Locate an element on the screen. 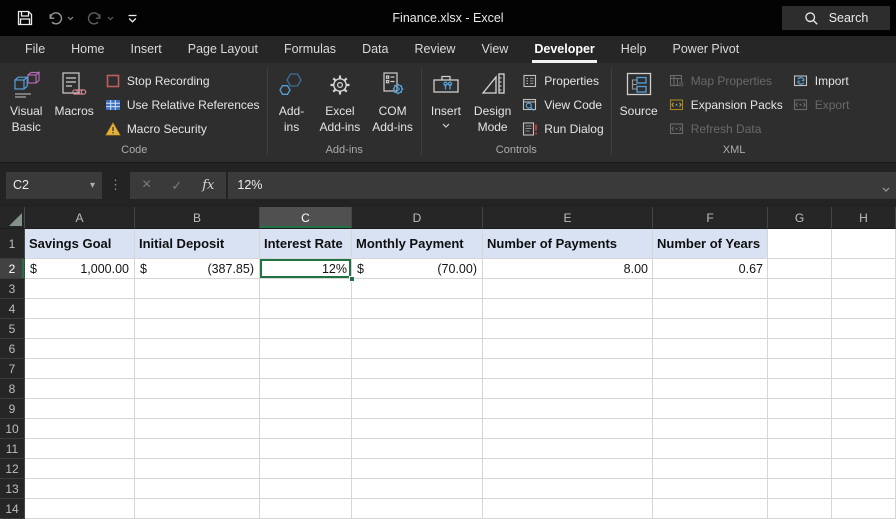 Image resolution: width=896 pixels, height=519 pixels. tab-file: File is located at coordinates (35, 49).